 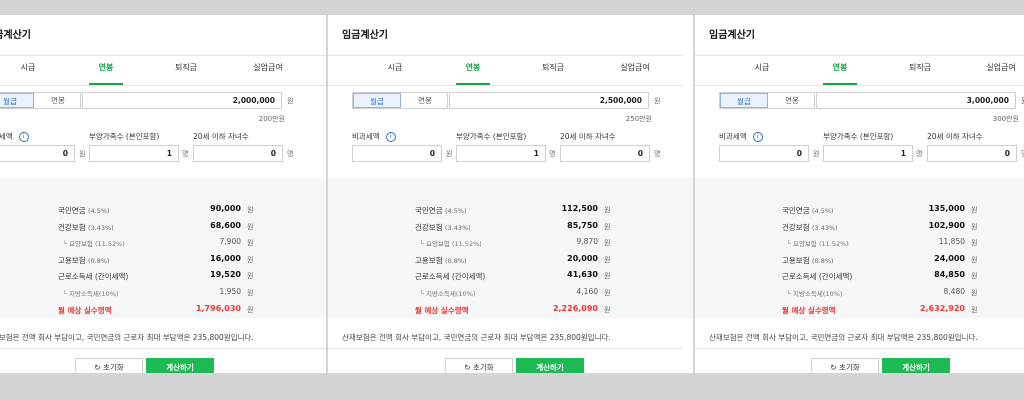 I want to click on health-label: 건강보험 (3.43%), so click(x=810, y=227).